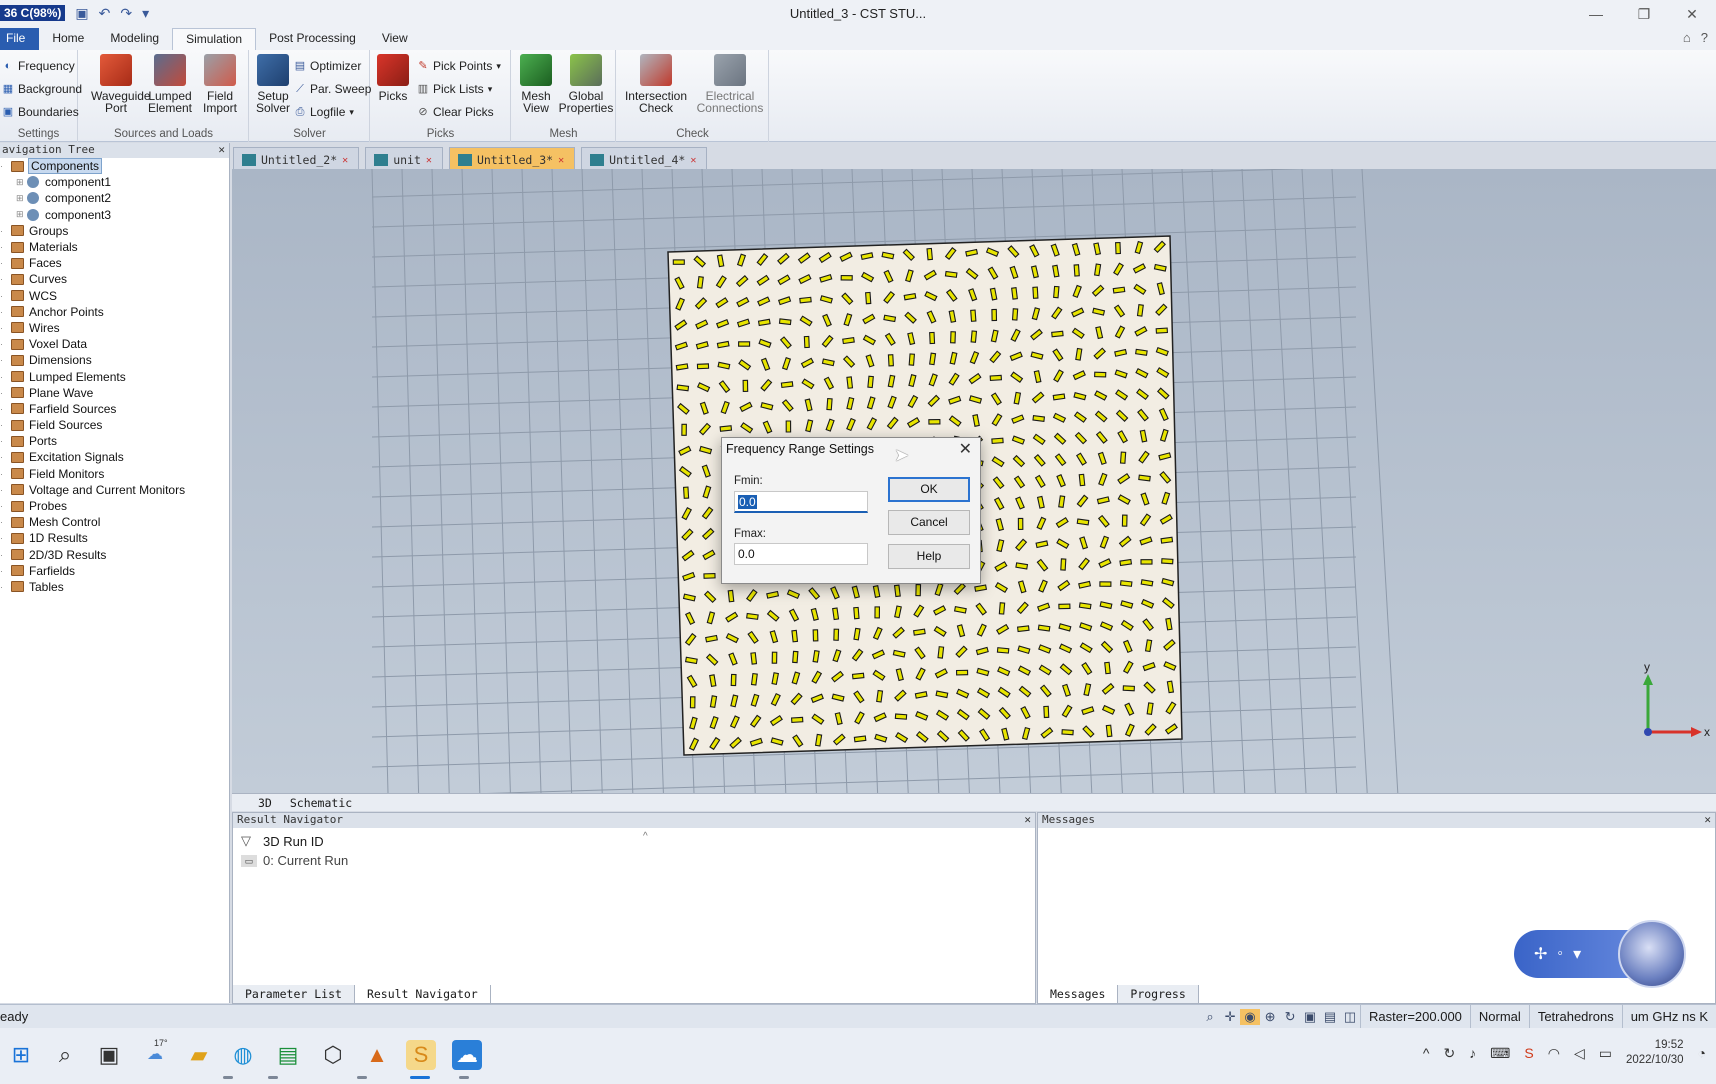 The width and height of the screenshot is (1716, 1084). Describe the element at coordinates (114, 538) in the screenshot. I see `tree-item: · 1D Results` at that location.